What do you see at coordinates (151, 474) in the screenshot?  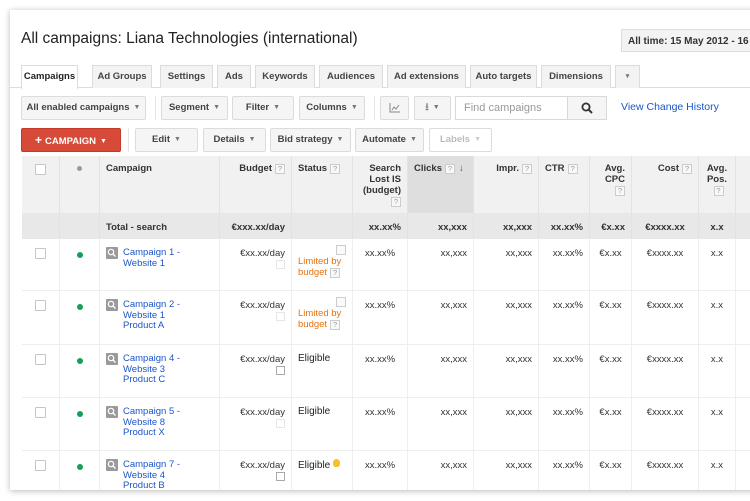 I see `campaign-name-link: Campaign 7 - Website 4 Product B` at bounding box center [151, 474].